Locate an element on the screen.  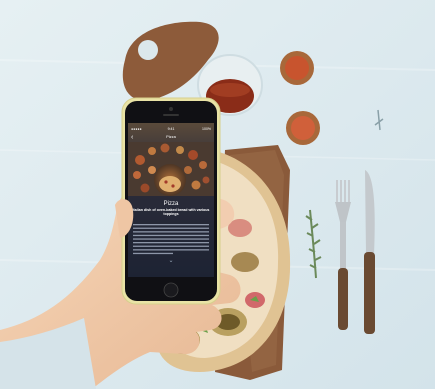
status-carrier: ●●●●● is located at coordinates (136, 129).